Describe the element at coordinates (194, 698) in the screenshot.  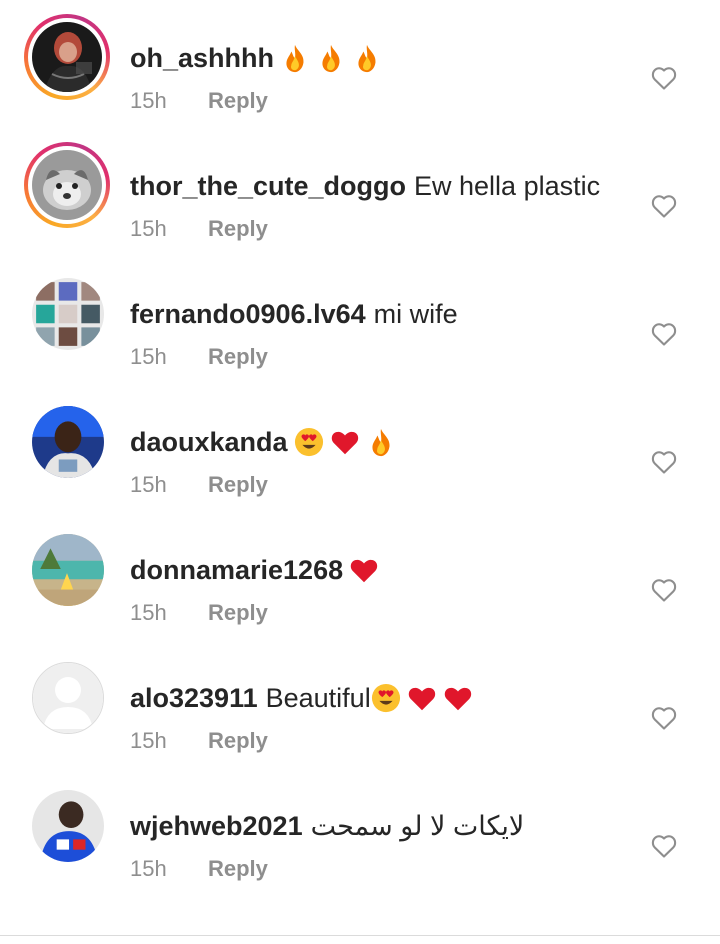
I see `username: alo323911` at that location.